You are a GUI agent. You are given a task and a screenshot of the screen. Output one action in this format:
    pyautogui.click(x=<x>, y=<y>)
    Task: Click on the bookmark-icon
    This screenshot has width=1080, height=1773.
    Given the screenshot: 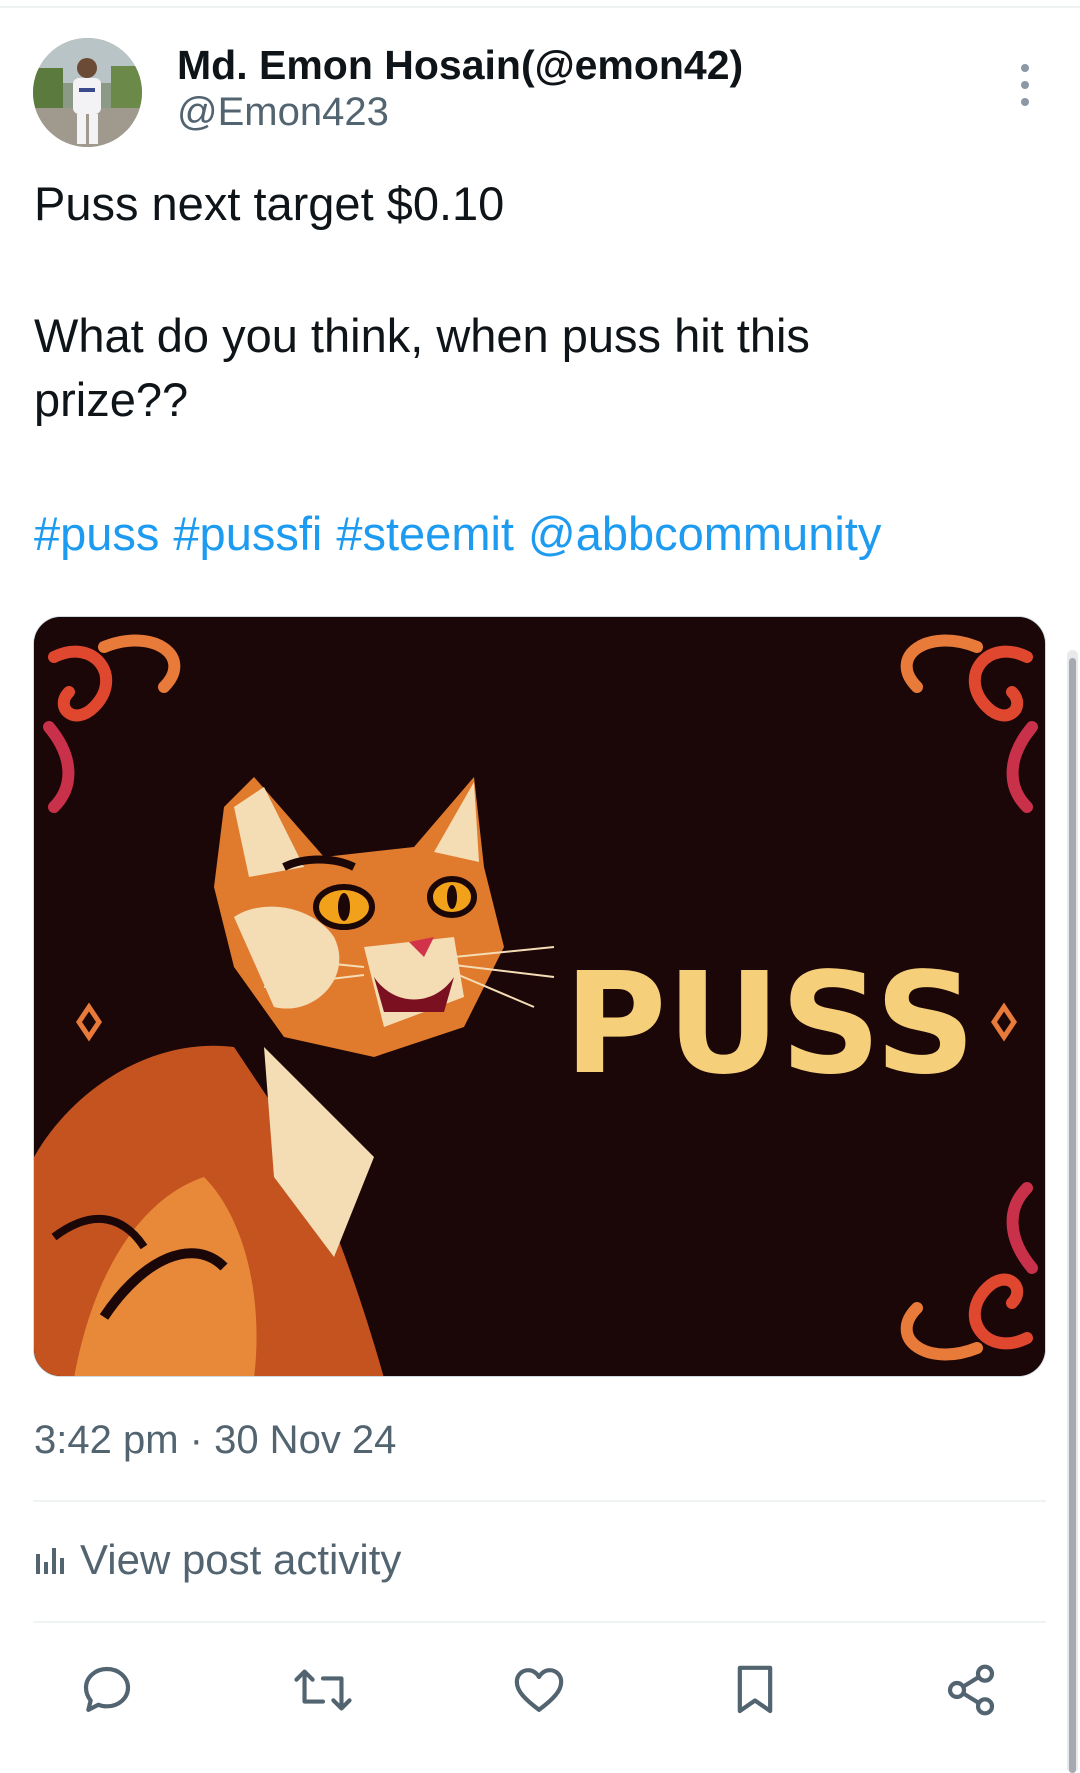 What is the action you would take?
    pyautogui.click(x=755, y=1689)
    